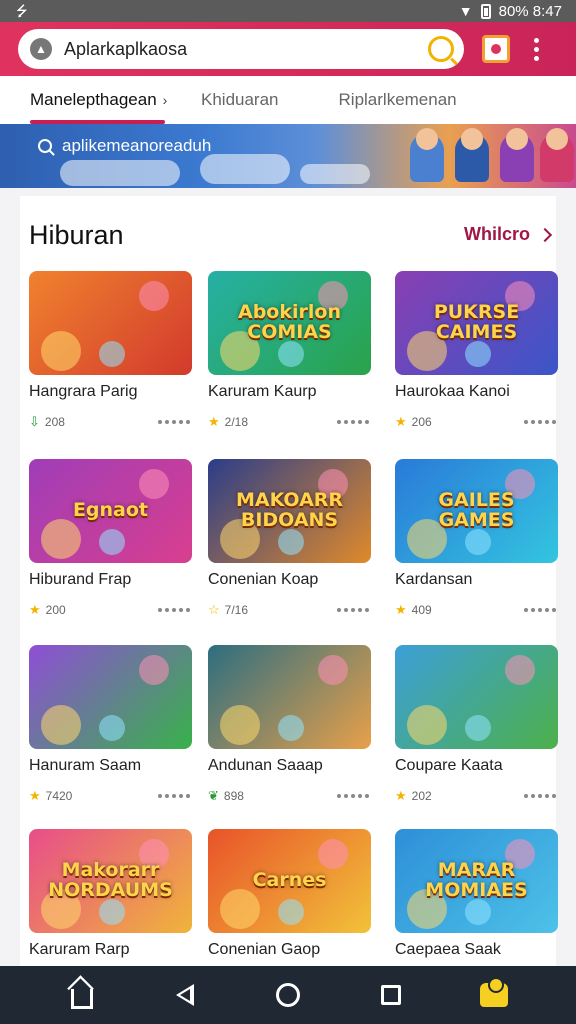 The image size is (576, 1024). What do you see at coordinates (421, 796) in the screenshot?
I see `rating-value: 202` at bounding box center [421, 796].